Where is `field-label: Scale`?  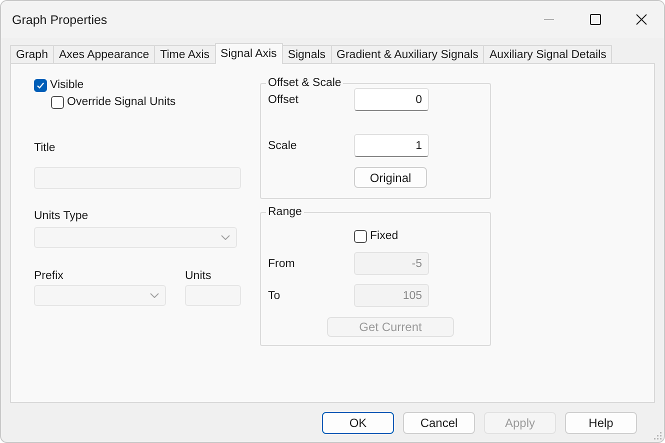
field-label: Scale is located at coordinates (283, 146).